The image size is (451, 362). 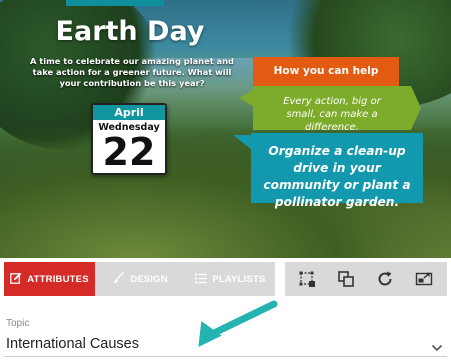 I want to click on poster-title: Earth Day, so click(x=130, y=31).